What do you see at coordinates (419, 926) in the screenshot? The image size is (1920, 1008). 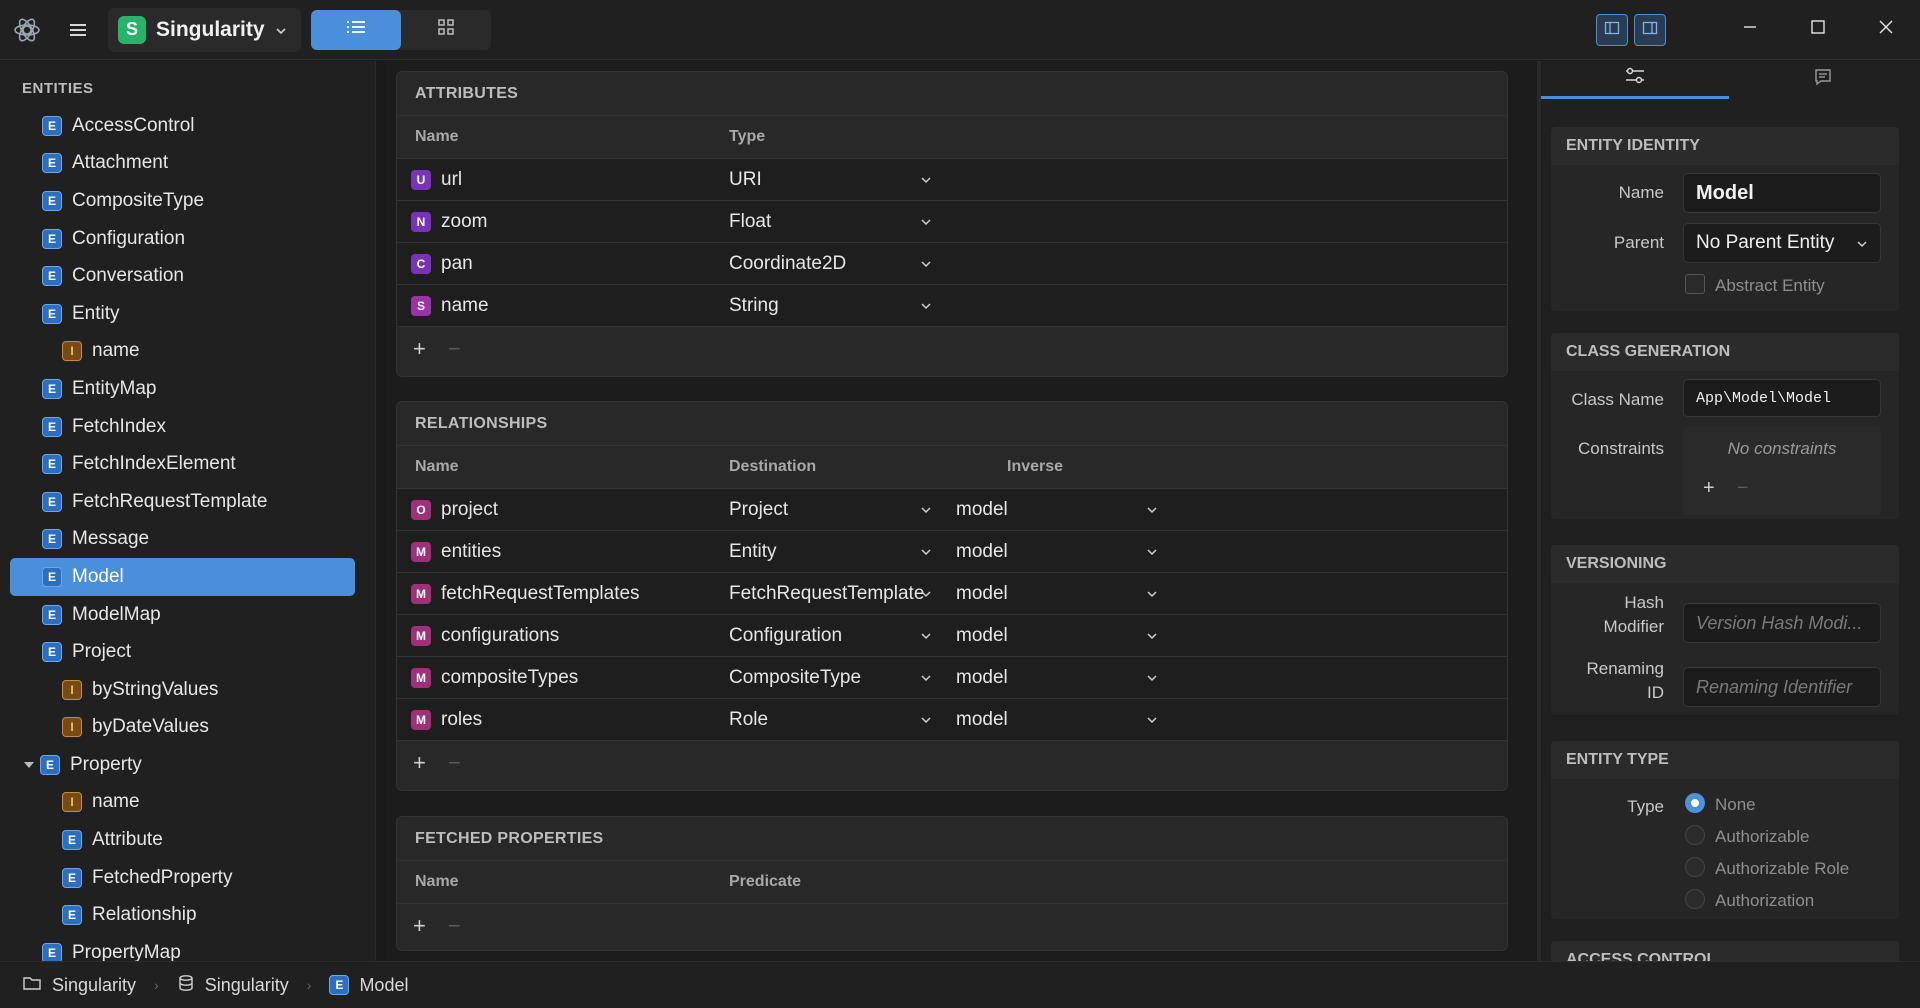 I see `add-fetched-property-button: +` at bounding box center [419, 926].